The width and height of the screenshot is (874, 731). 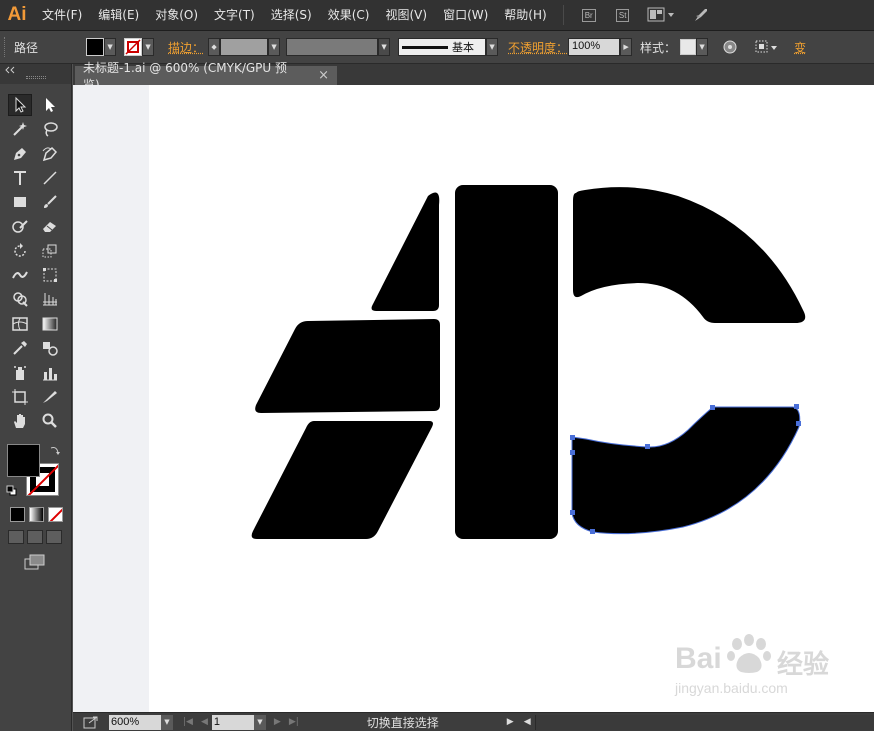 I want to click on shape-upper-arc, so click(x=689, y=255).